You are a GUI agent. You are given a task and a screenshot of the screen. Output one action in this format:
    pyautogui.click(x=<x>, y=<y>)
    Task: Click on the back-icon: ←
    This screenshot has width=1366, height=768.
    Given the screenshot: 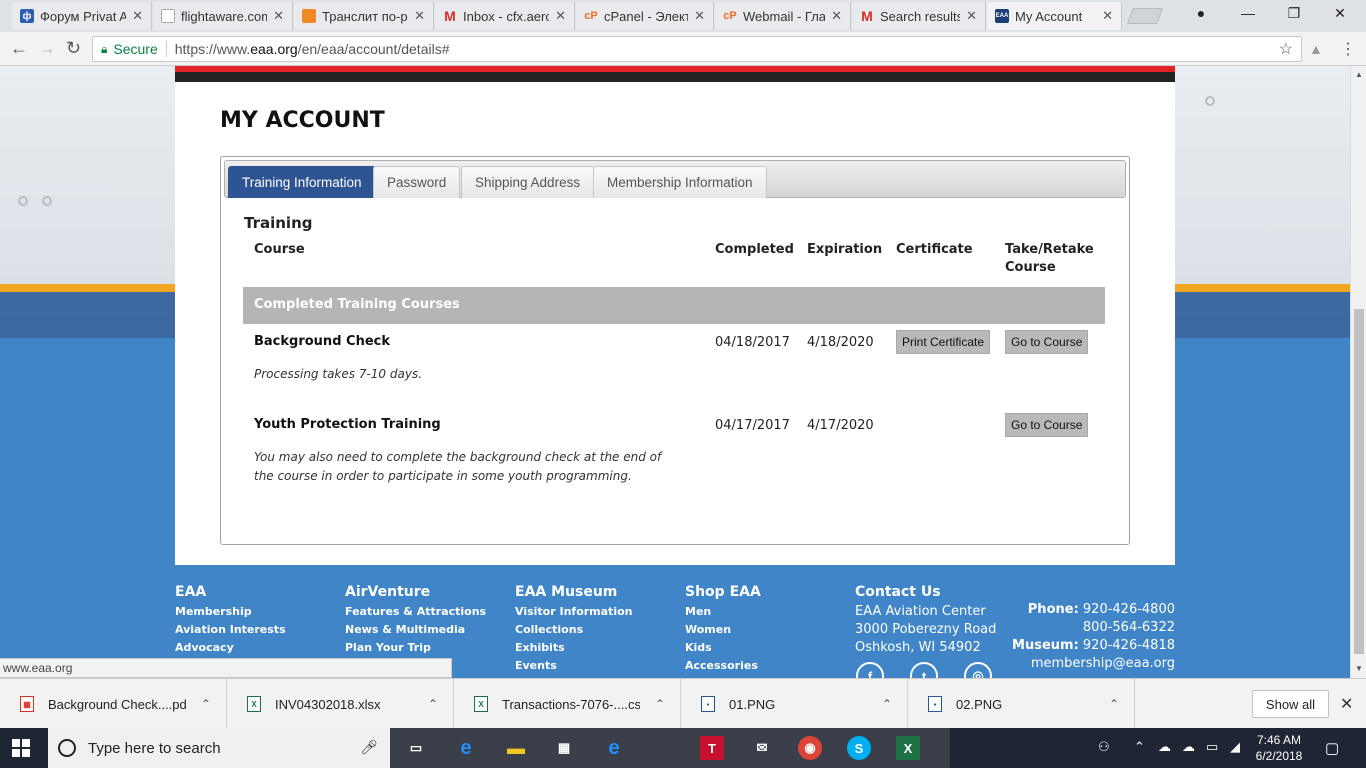 What is the action you would take?
    pyautogui.click(x=19, y=48)
    